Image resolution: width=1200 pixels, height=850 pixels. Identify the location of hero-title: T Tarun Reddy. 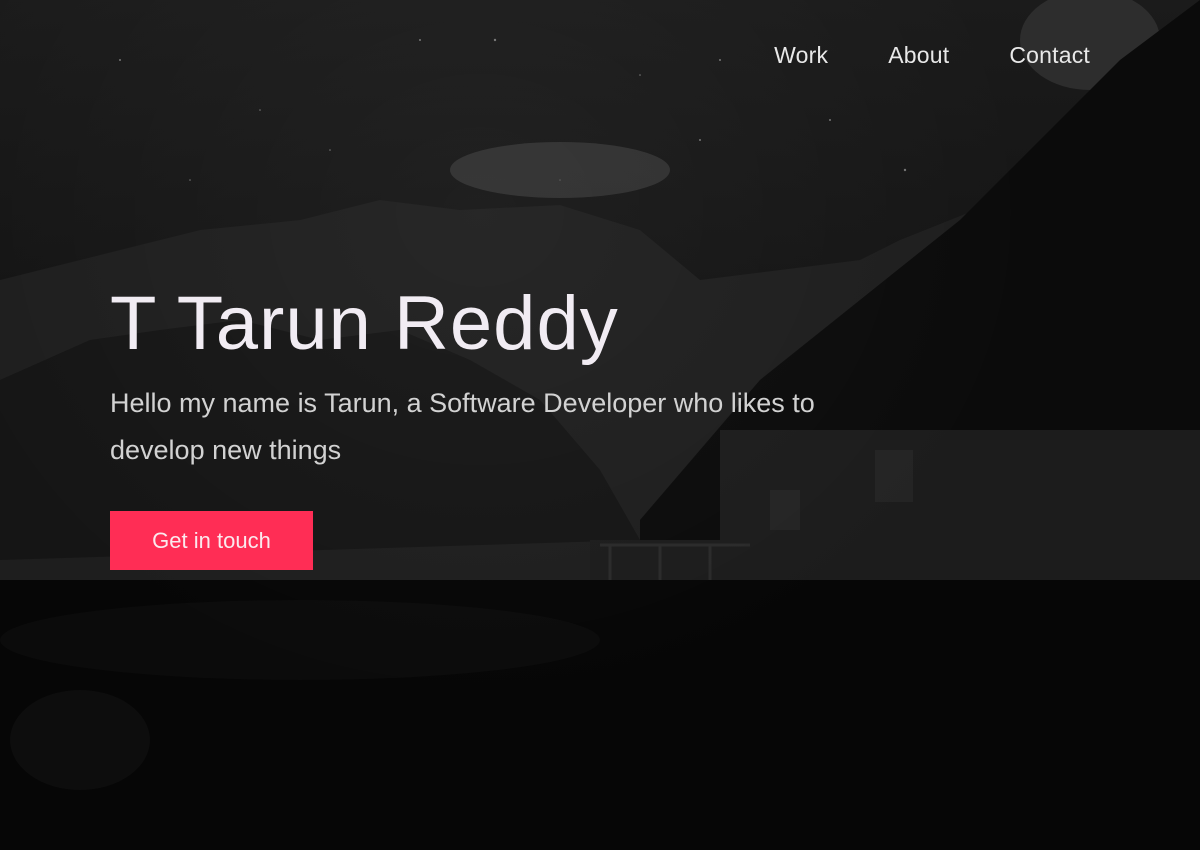
(364, 323).